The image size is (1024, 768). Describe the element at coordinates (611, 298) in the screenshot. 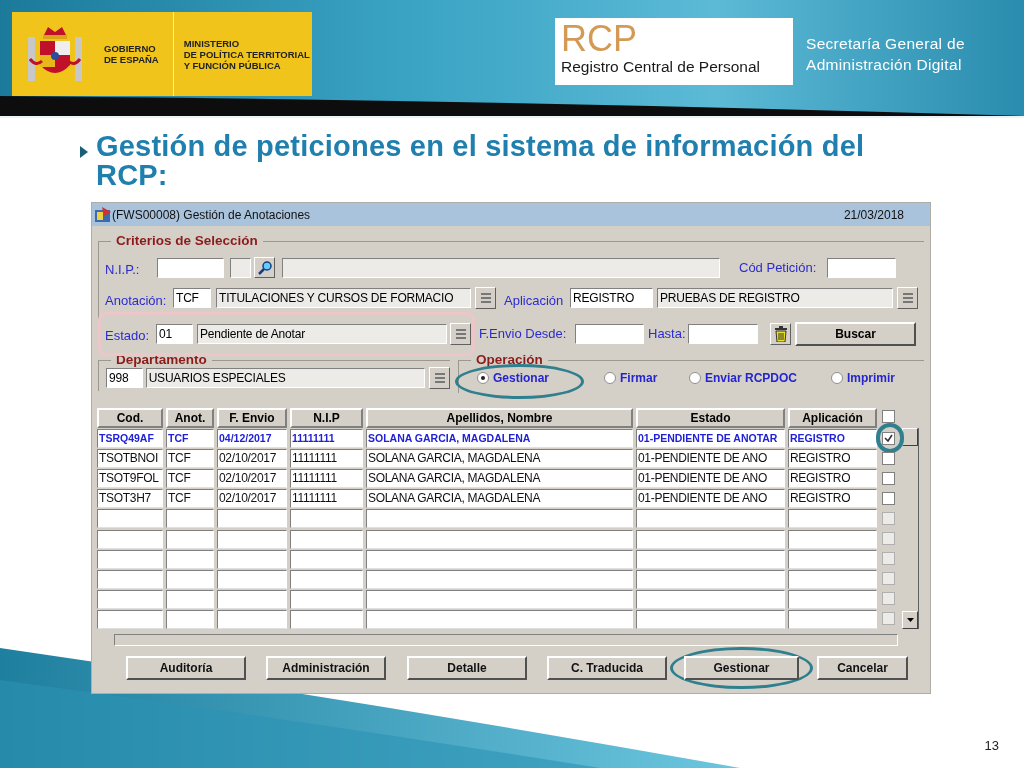

I see `input-field: REGISTRO` at that location.